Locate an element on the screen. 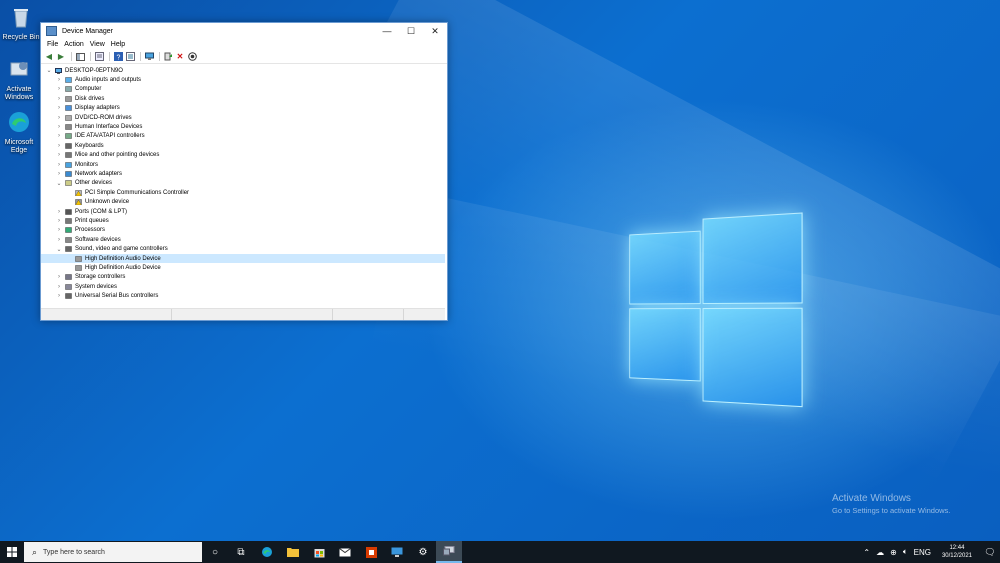 The height and width of the screenshot is (563, 1000). tree-device-item: Unknown device is located at coordinates (243, 201).